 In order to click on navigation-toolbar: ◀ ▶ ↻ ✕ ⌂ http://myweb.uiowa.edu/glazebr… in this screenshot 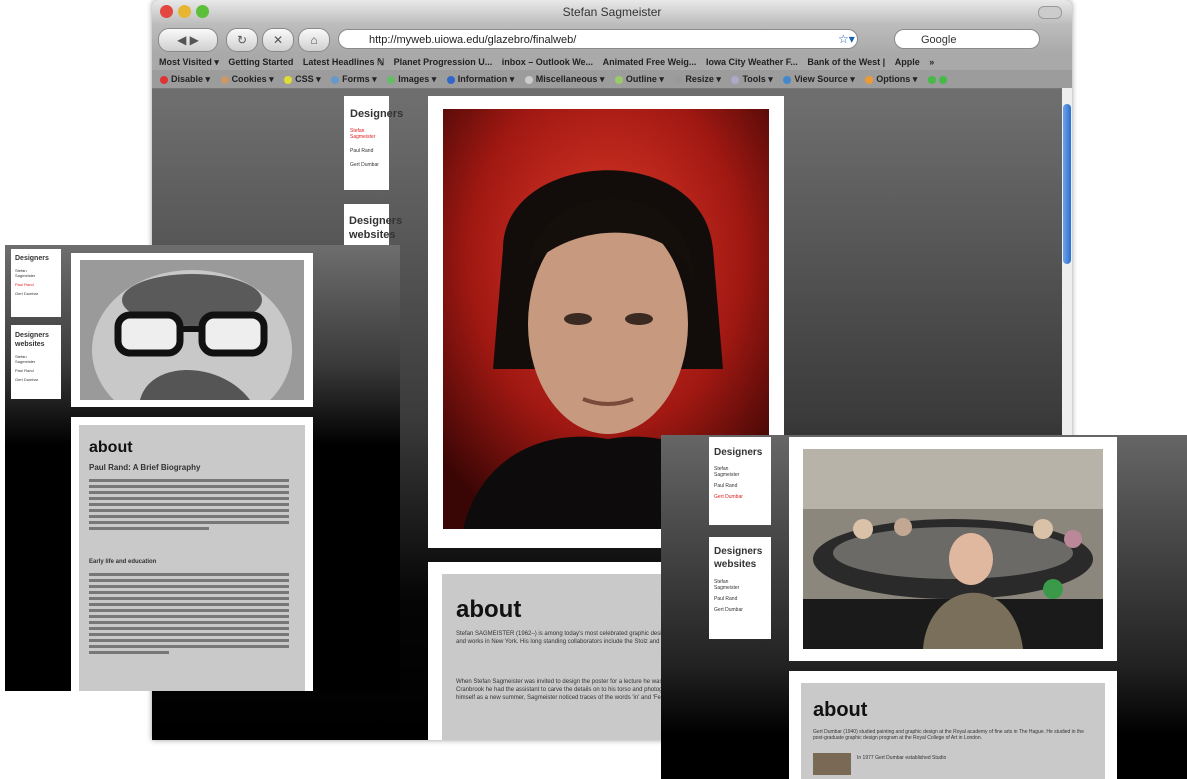, I will do `click(612, 39)`.